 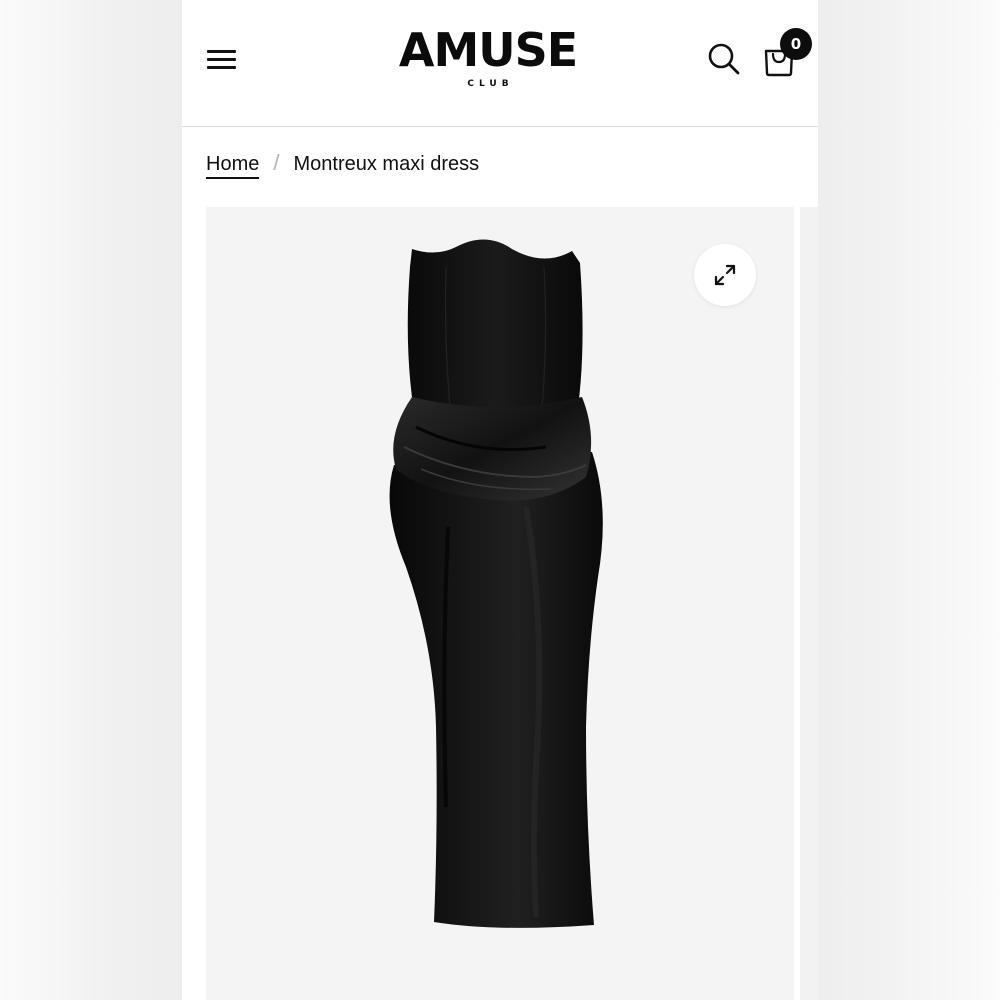 I want to click on next-gallery-image-peek, so click(x=809, y=603).